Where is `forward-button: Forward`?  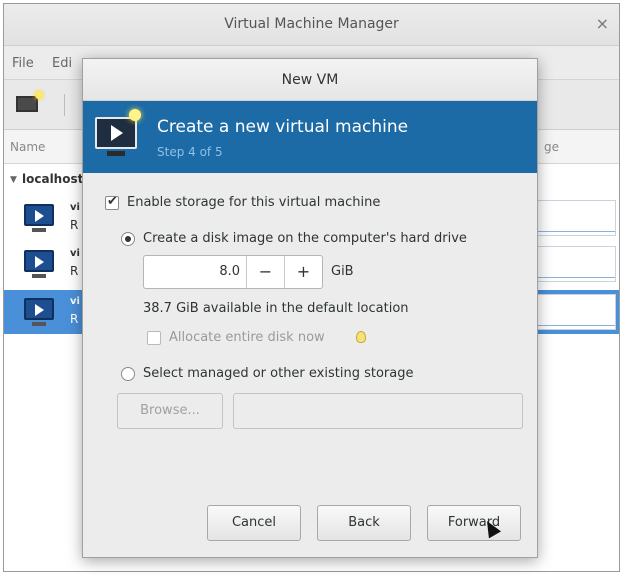 forward-button: Forward is located at coordinates (474, 523).